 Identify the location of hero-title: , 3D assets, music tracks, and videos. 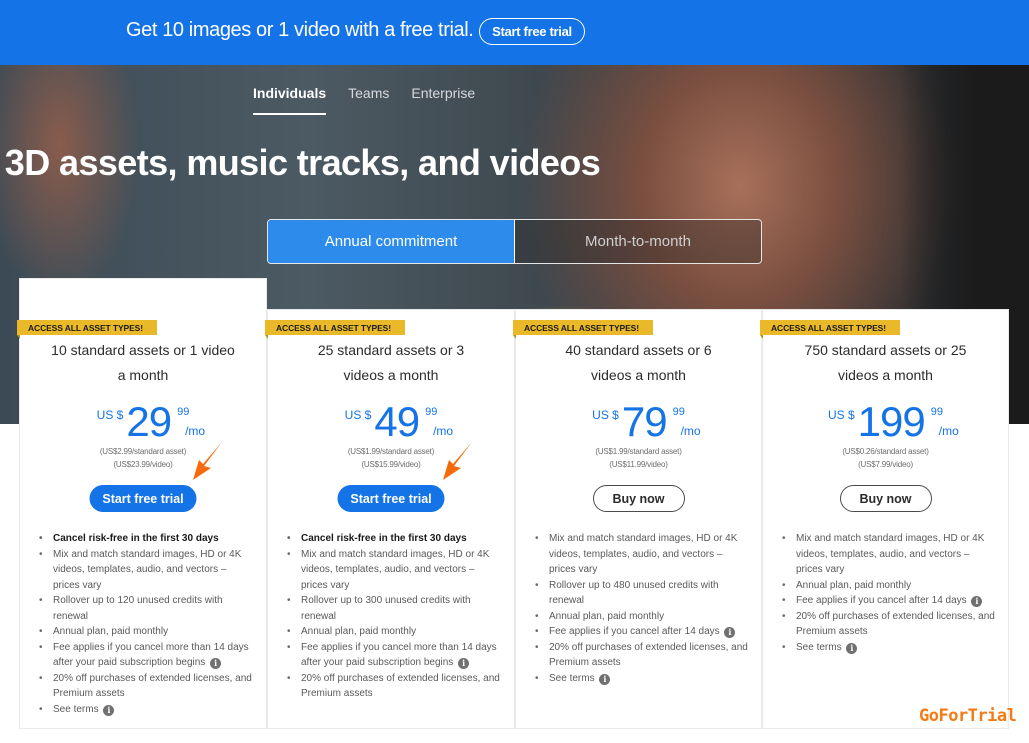
(300, 162).